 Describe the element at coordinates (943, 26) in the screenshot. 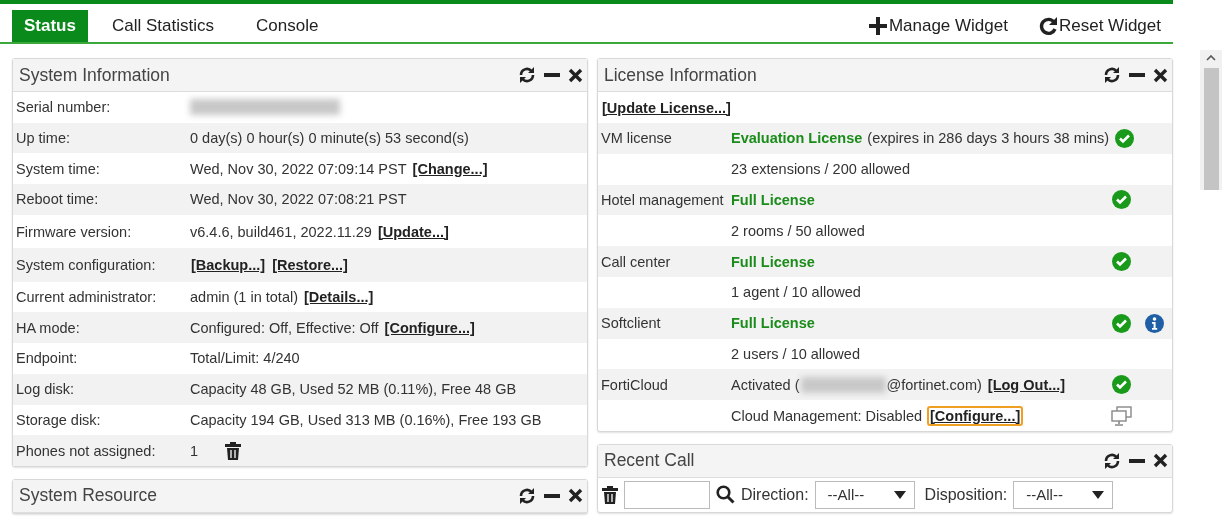

I see `manage-widget-button: Manage Widget` at that location.